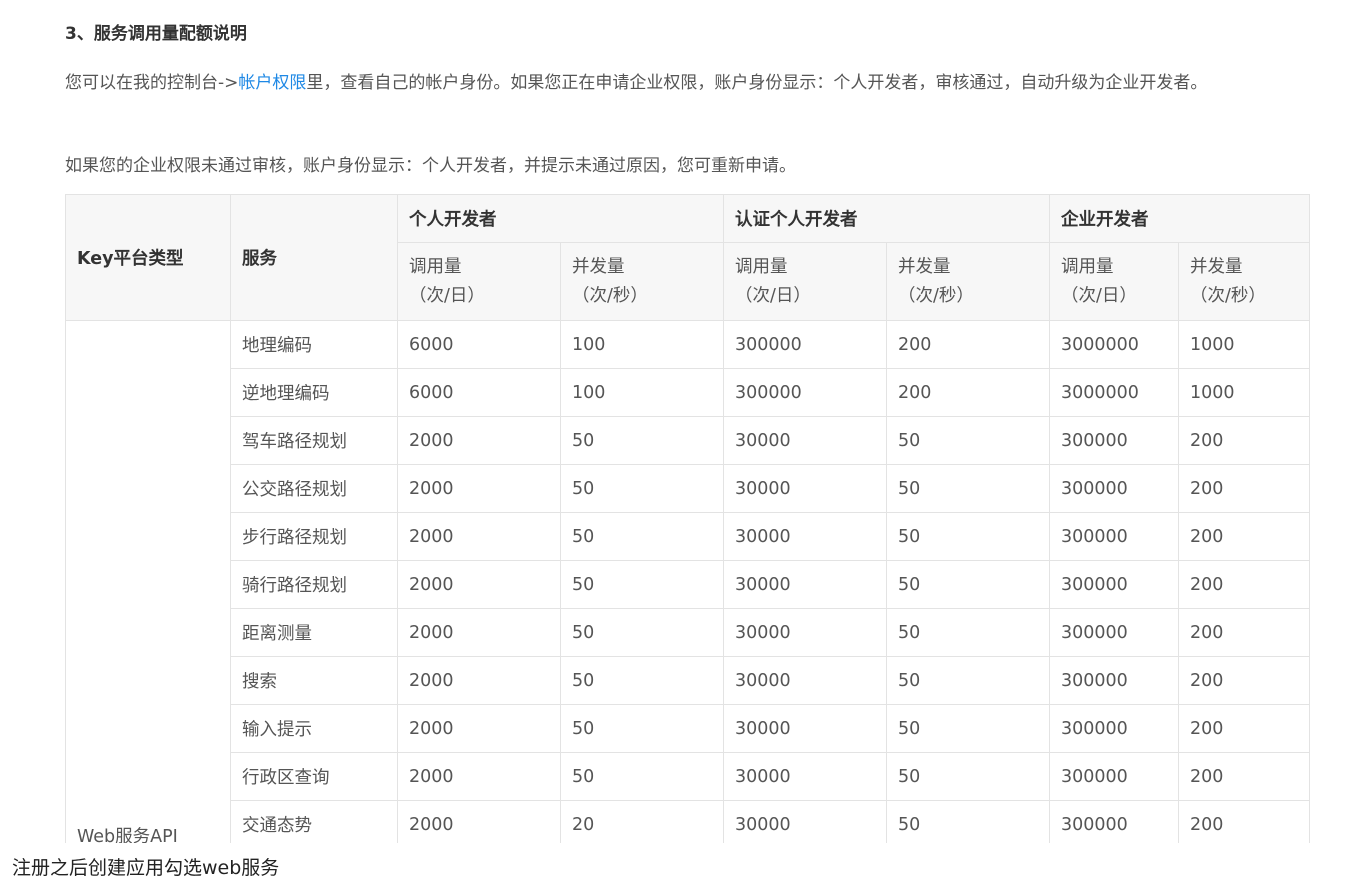 The image size is (1362, 884). I want to click on account-permission-link: 帐户权限, so click(272, 83).